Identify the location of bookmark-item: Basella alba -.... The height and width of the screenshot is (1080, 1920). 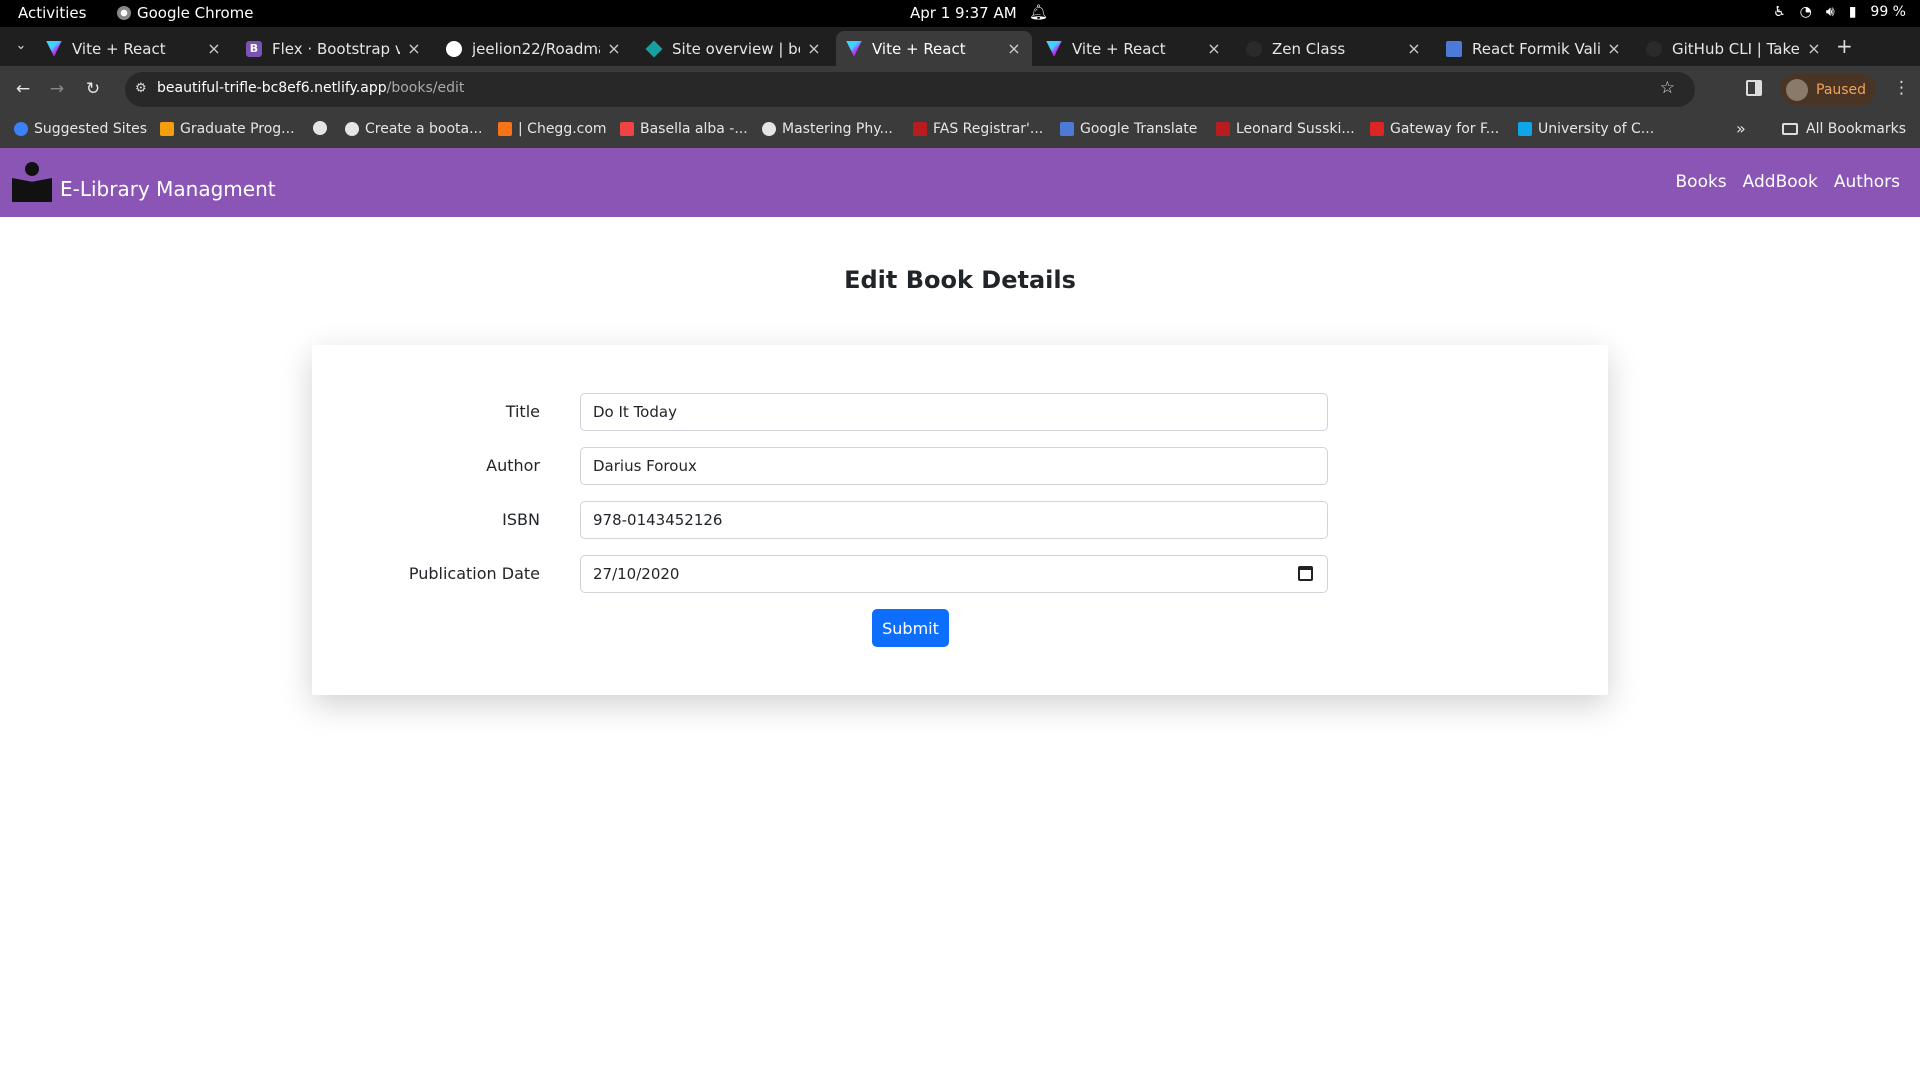
(684, 129).